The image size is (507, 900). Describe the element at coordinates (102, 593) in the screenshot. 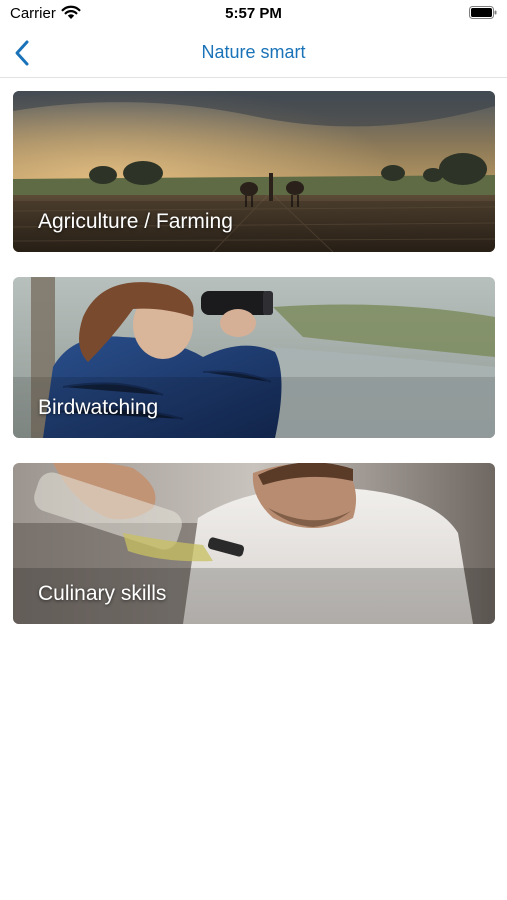

I see `card-label-culinary: Culinary skills` at that location.